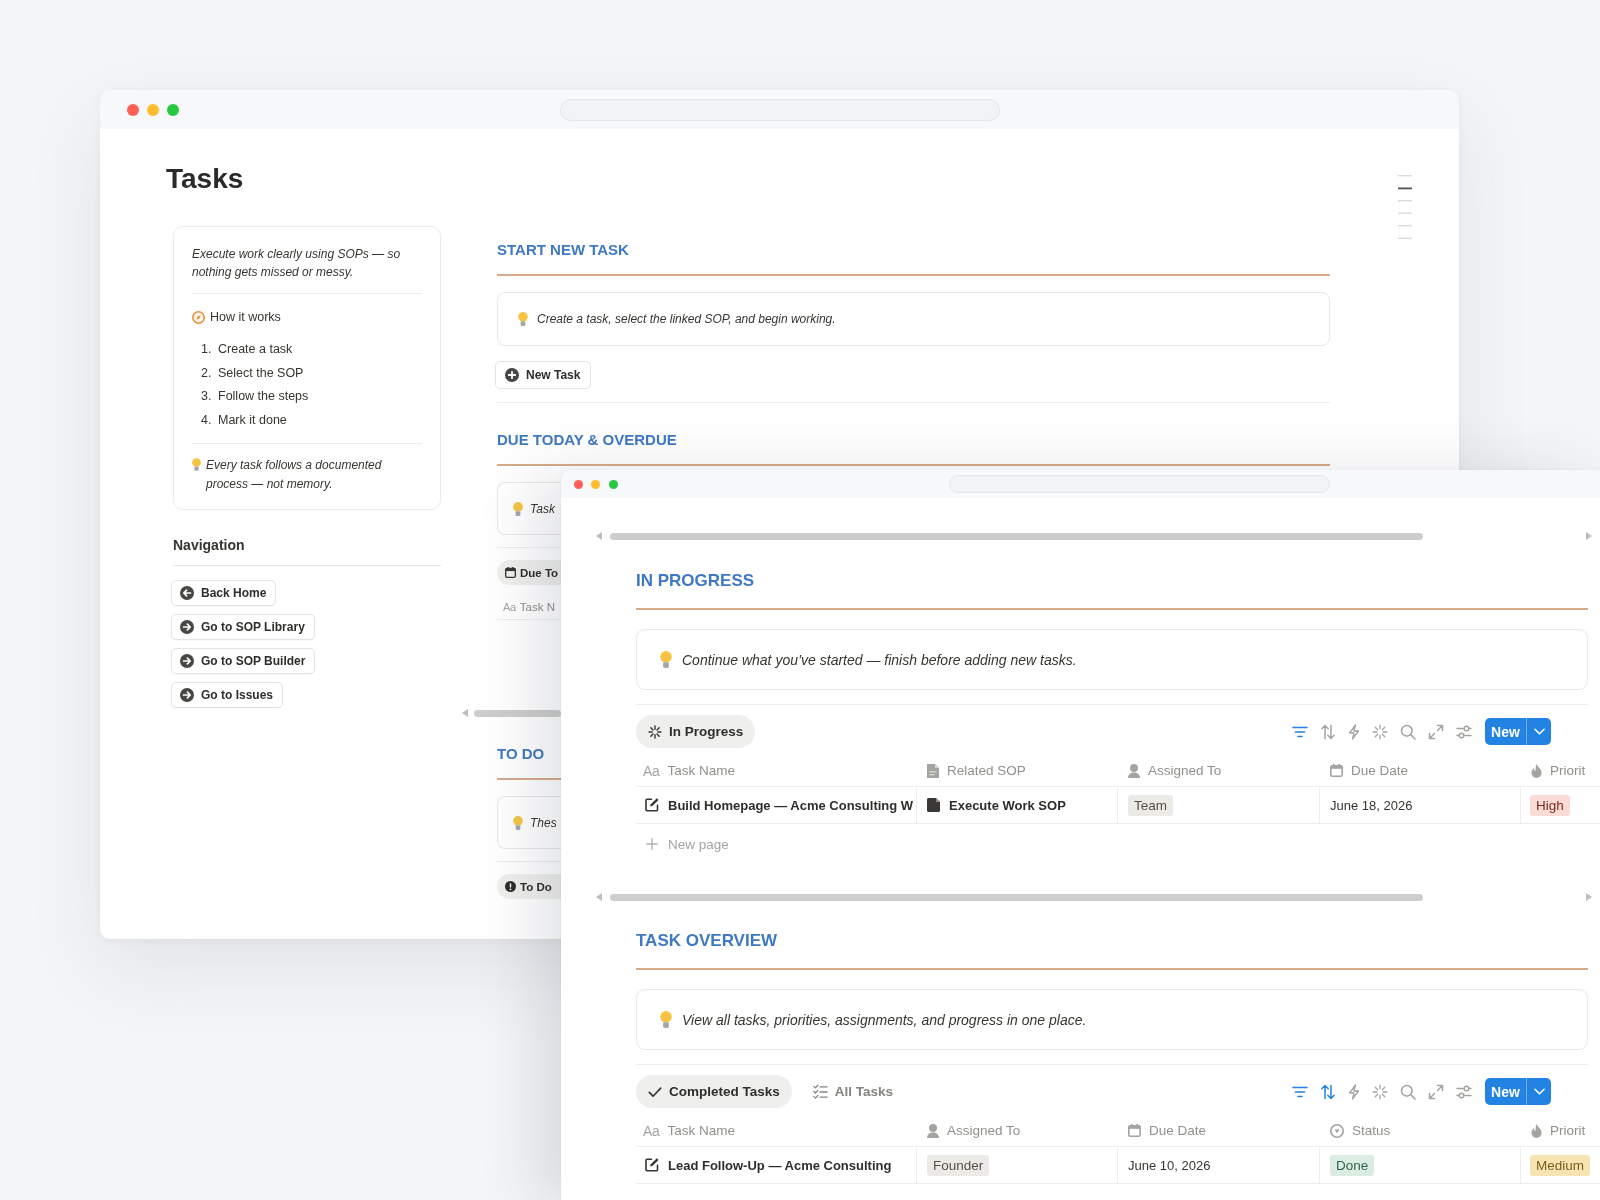 This screenshot has width=1600, height=1200. Describe the element at coordinates (243, 626) in the screenshot. I see `navigation-link-button: Go to SOP Library` at that location.